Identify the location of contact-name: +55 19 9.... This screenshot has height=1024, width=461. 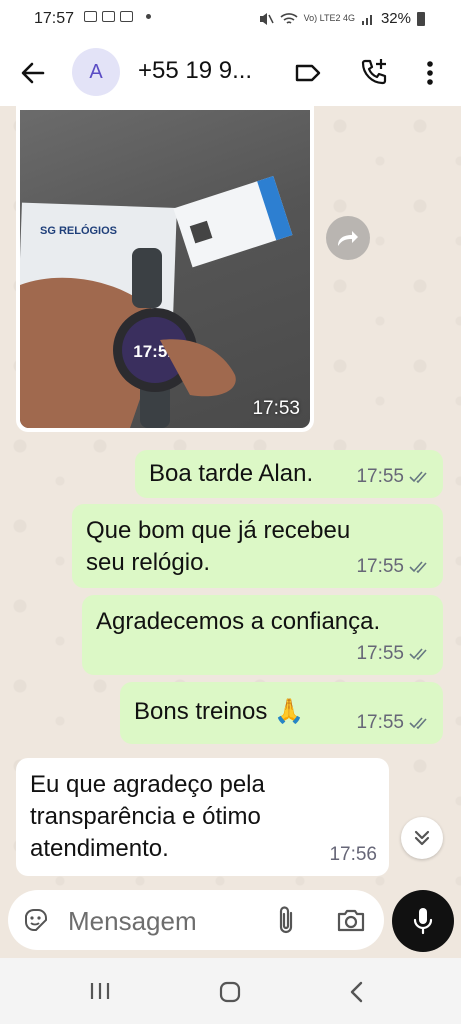
(195, 71).